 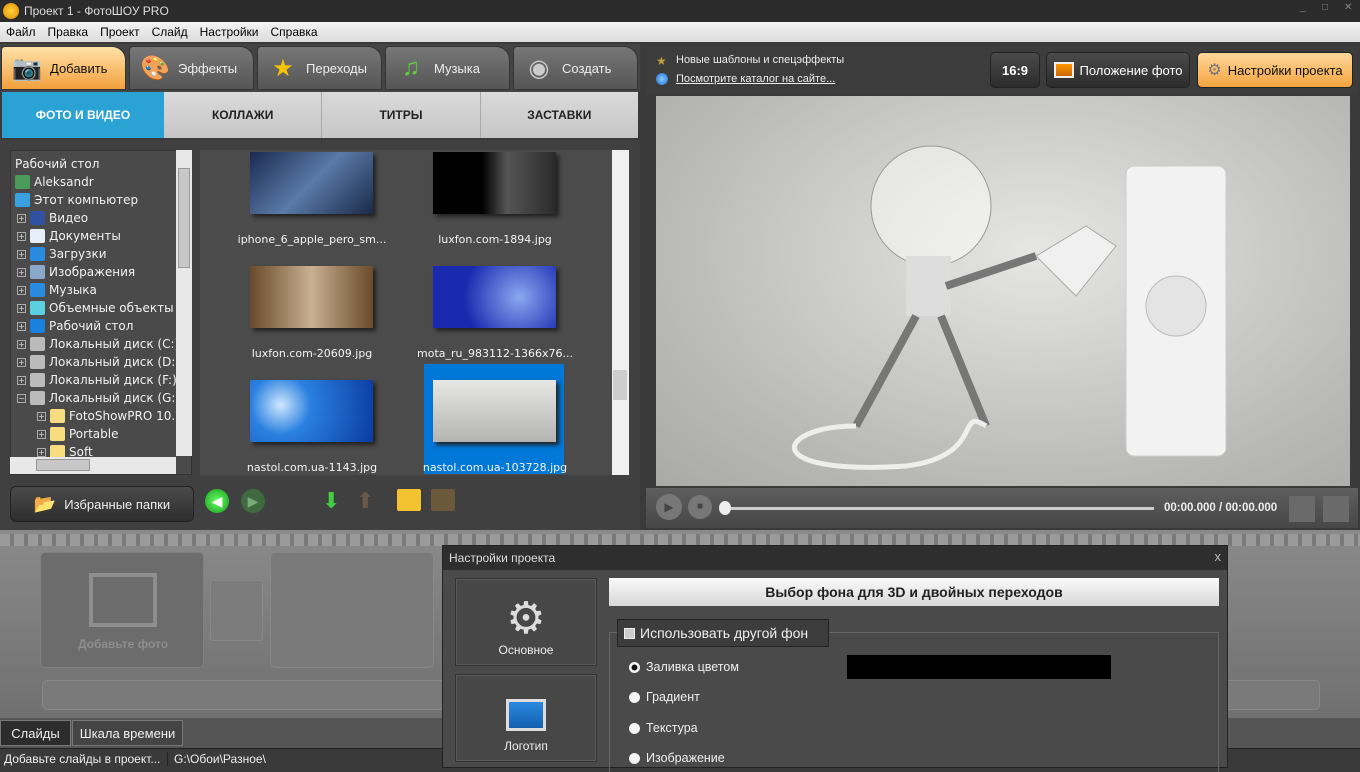 What do you see at coordinates (526, 622) in the screenshot?
I see `side-tab-general: ⚙ Основное` at bounding box center [526, 622].